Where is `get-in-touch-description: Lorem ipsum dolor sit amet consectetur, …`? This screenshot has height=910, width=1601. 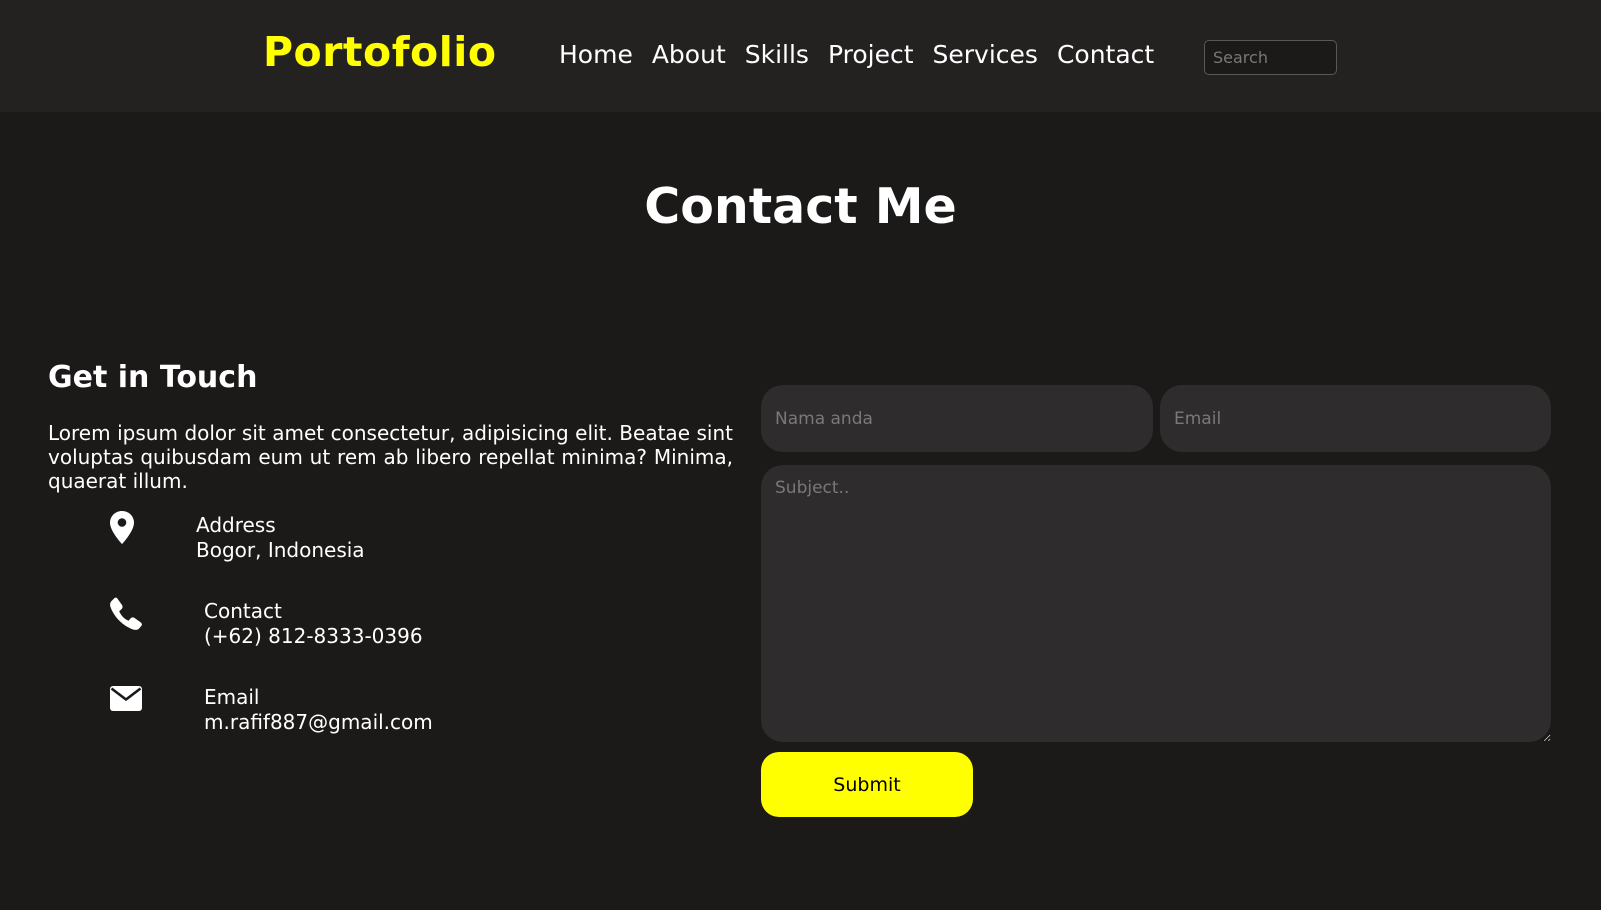 get-in-touch-description: Lorem ipsum dolor sit amet consectetur, … is located at coordinates (390, 457).